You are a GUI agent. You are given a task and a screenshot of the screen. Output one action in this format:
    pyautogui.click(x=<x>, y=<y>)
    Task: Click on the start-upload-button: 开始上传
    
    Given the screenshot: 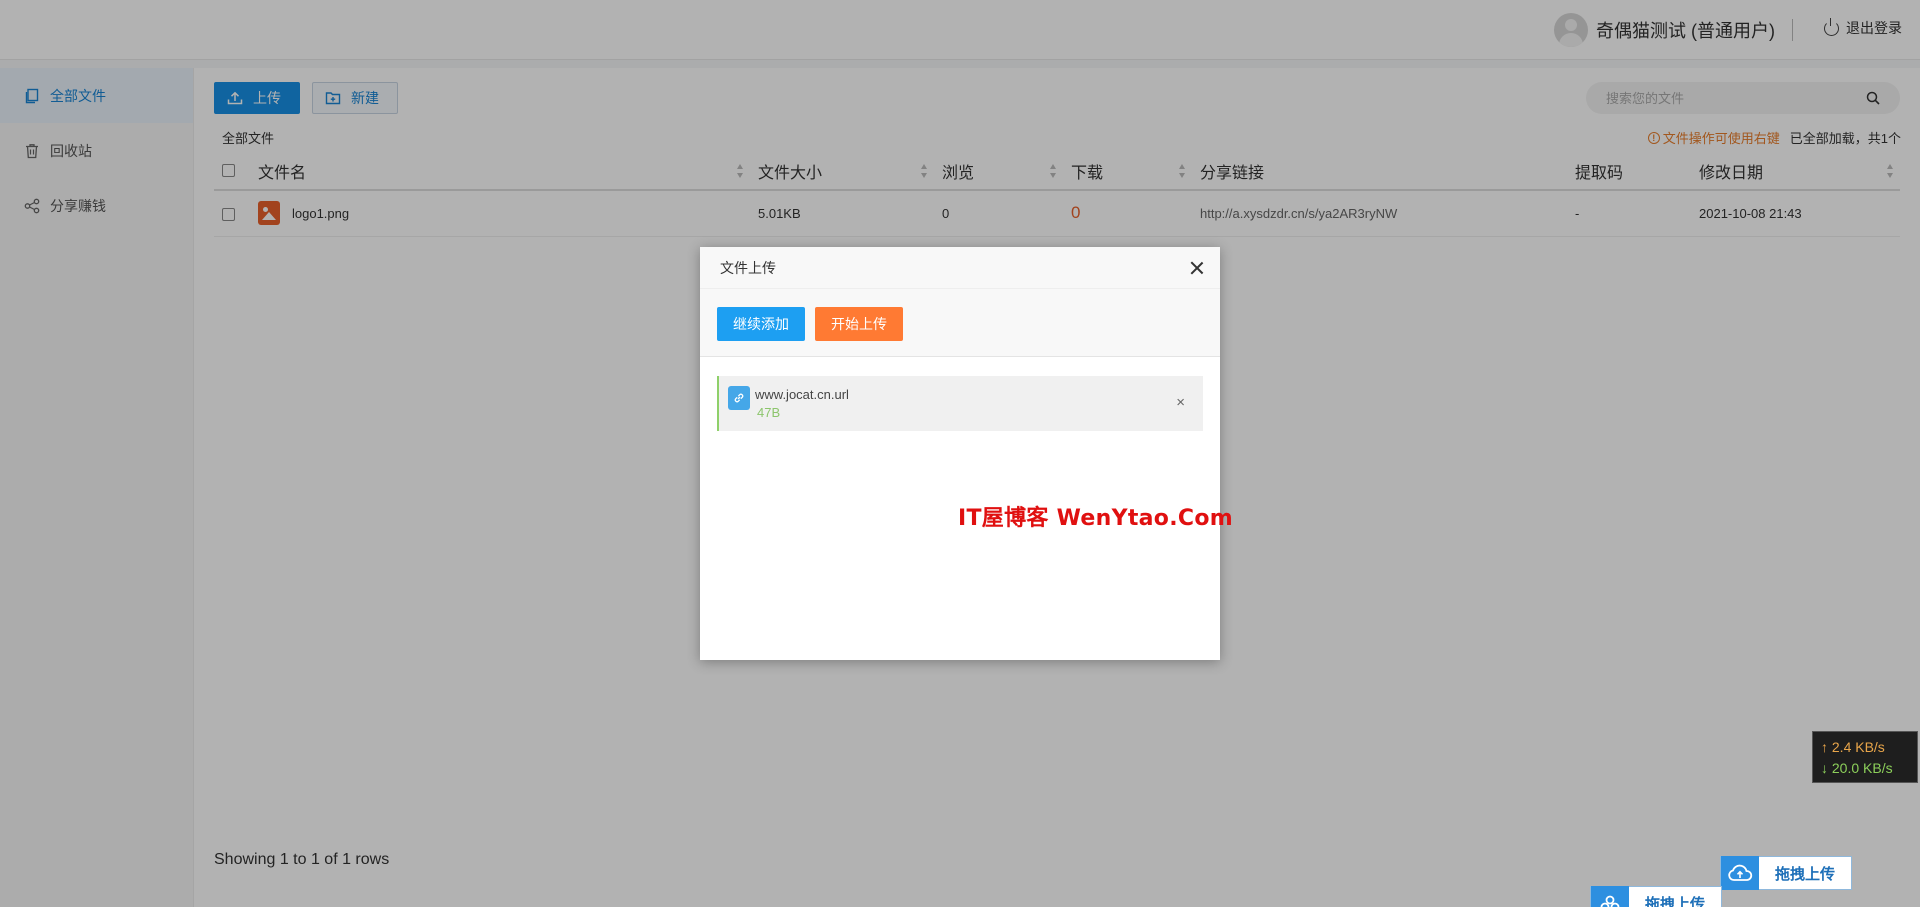 What is the action you would take?
    pyautogui.click(x=859, y=324)
    